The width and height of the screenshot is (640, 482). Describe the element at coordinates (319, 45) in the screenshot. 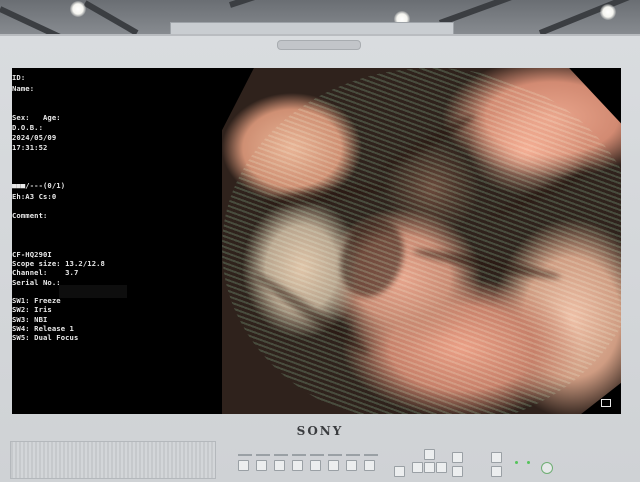

I see `bezel-handle` at that location.